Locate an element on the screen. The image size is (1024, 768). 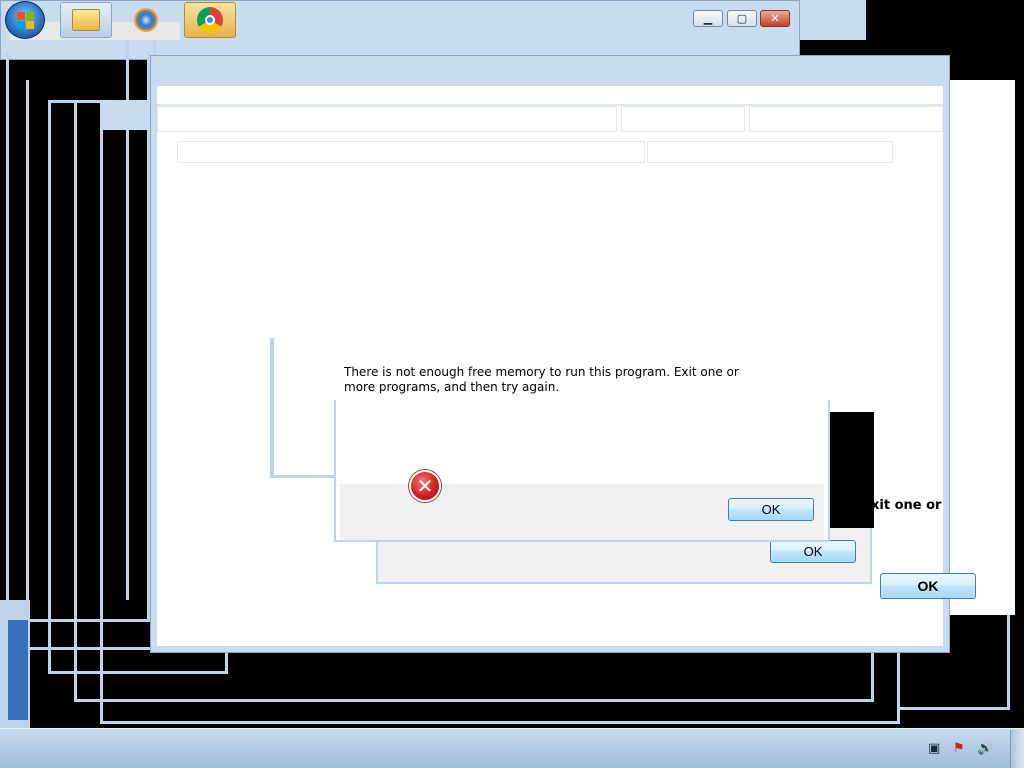
maximize-button: ▢ is located at coordinates (742, 18).